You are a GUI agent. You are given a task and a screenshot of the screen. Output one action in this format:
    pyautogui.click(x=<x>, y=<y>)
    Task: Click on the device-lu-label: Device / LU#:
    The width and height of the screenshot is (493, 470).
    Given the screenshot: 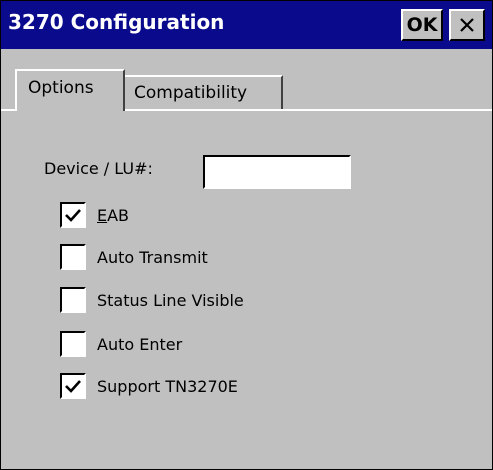 What is the action you would take?
    pyautogui.click(x=98, y=168)
    